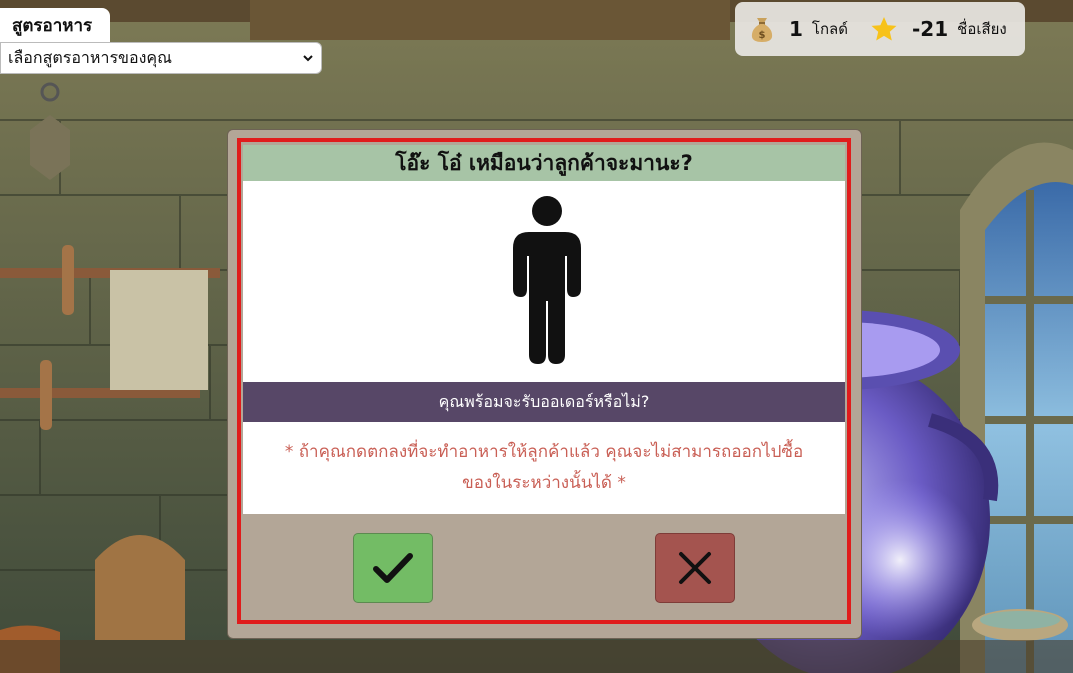 The image size is (1073, 673). What do you see at coordinates (544, 163) in the screenshot?
I see `dialog-title: โอ๊ะ โอ๋ เหมือนว่าลูกค้าจะมานะ?` at bounding box center [544, 163].